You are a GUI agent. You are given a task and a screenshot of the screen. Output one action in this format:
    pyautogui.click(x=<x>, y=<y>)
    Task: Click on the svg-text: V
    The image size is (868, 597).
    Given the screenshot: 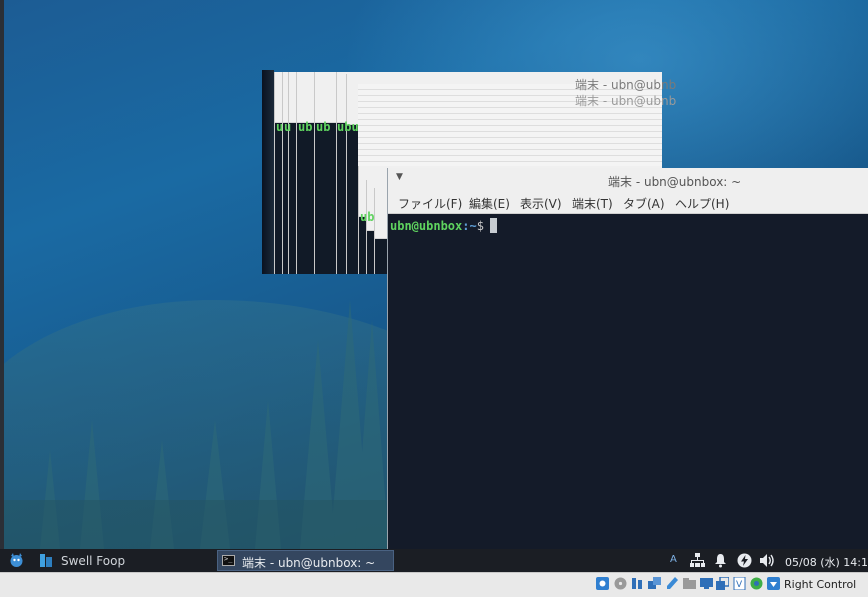 What is the action you would take?
    pyautogui.click(x=739, y=585)
    